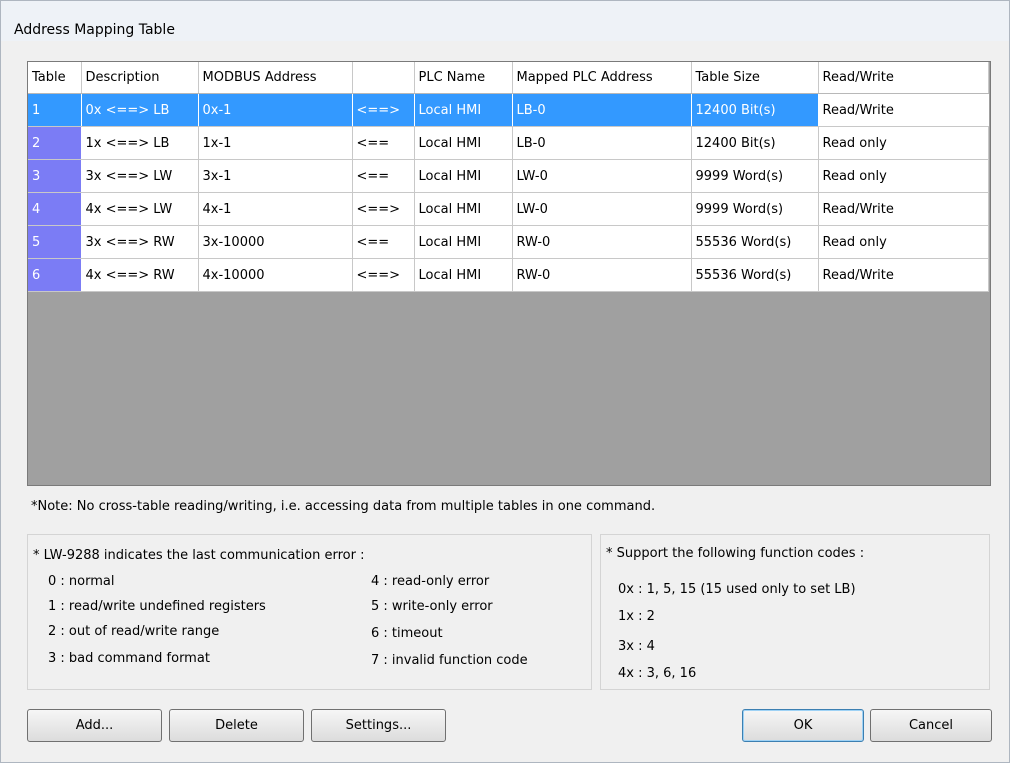 This screenshot has height=767, width=1024. Describe the element at coordinates (735, 553) in the screenshot. I see `function-codes-title: * Support the following function codes :` at that location.